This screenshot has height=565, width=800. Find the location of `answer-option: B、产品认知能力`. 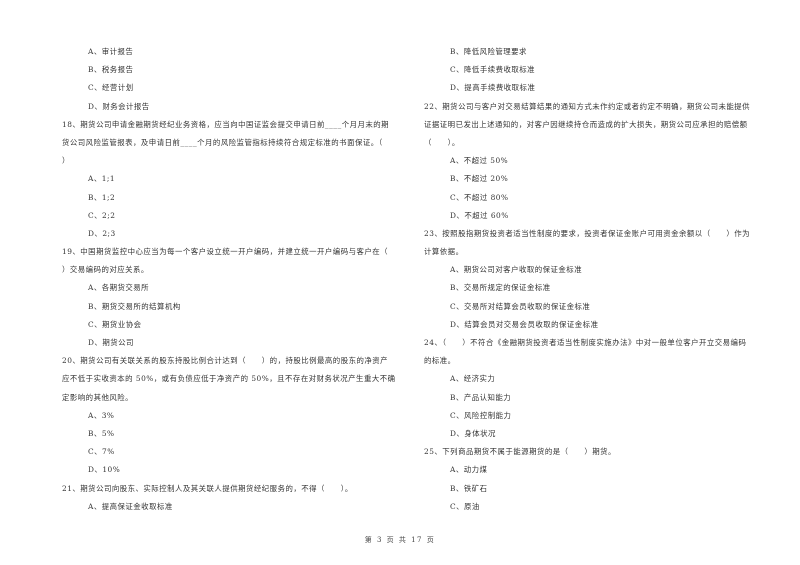

answer-option: B、产品认知能力 is located at coordinates (481, 397).